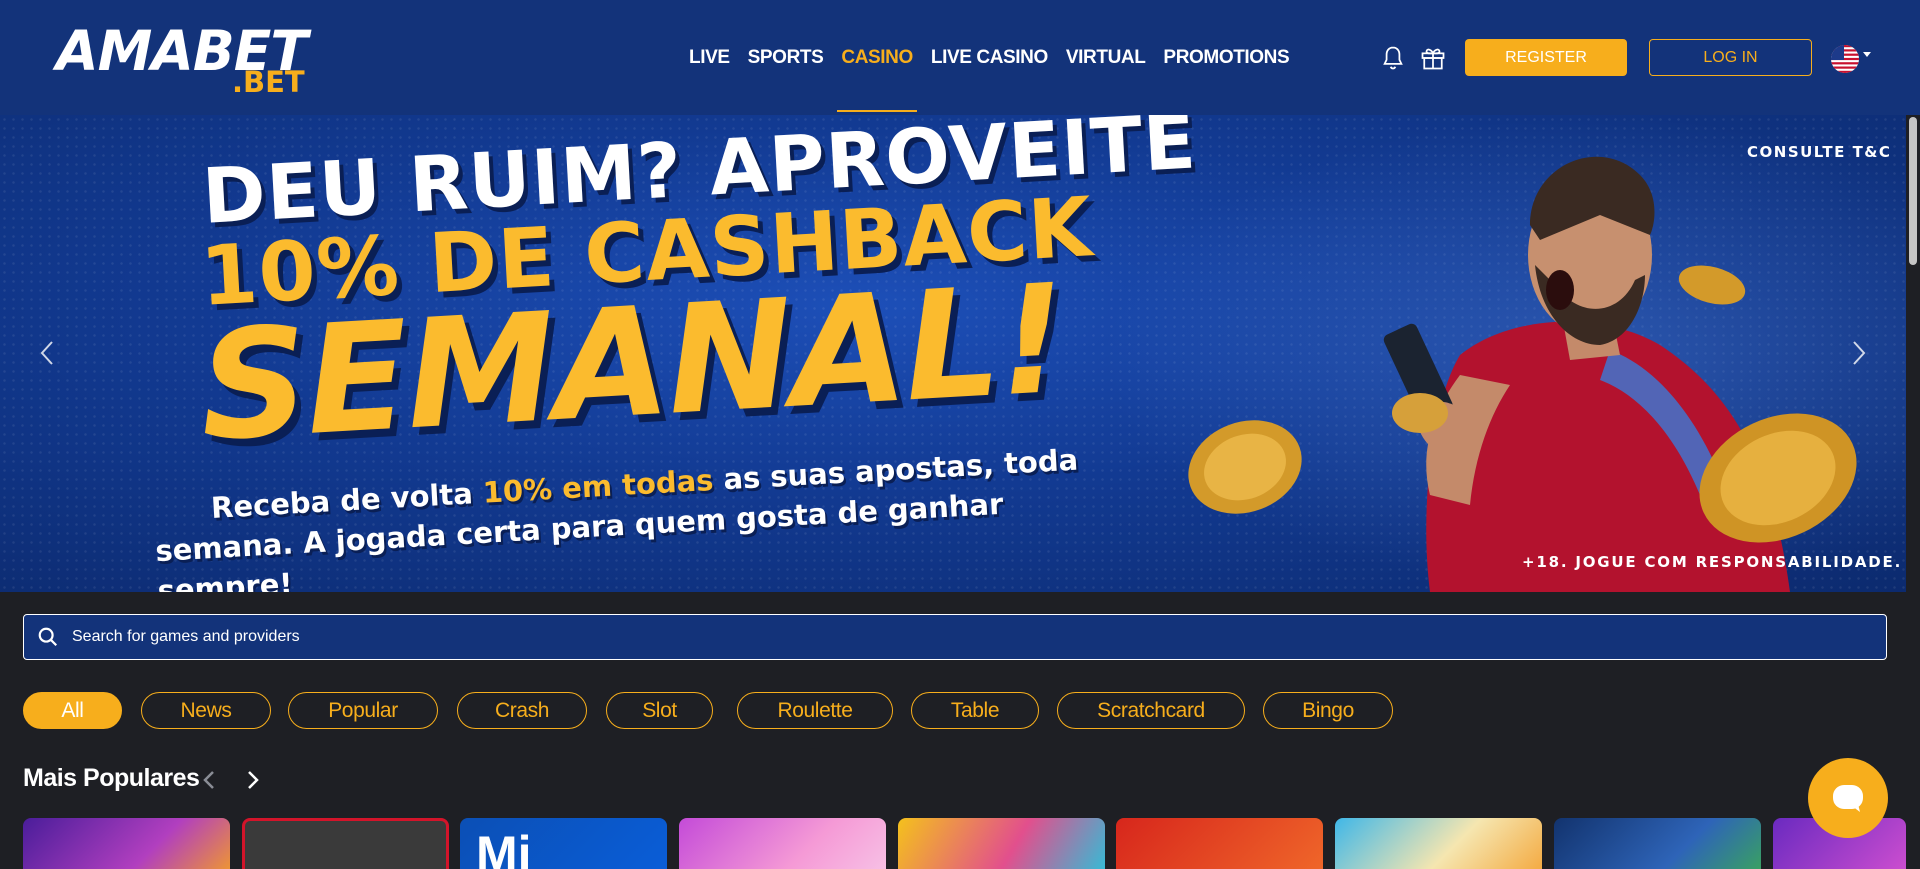 The width and height of the screenshot is (1920, 869). I want to click on responsible-gaming-note: +18. JOGUE COM RESPONSABILIDADE., so click(1712, 562).